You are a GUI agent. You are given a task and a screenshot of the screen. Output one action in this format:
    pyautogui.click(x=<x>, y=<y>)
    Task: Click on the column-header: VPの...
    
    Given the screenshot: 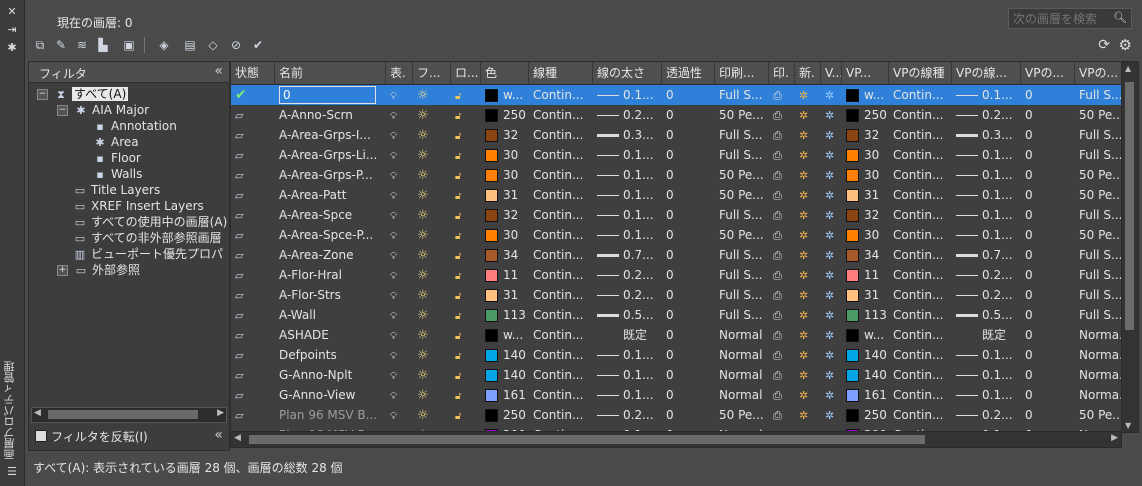 What is the action you would take?
    pyautogui.click(x=1098, y=73)
    